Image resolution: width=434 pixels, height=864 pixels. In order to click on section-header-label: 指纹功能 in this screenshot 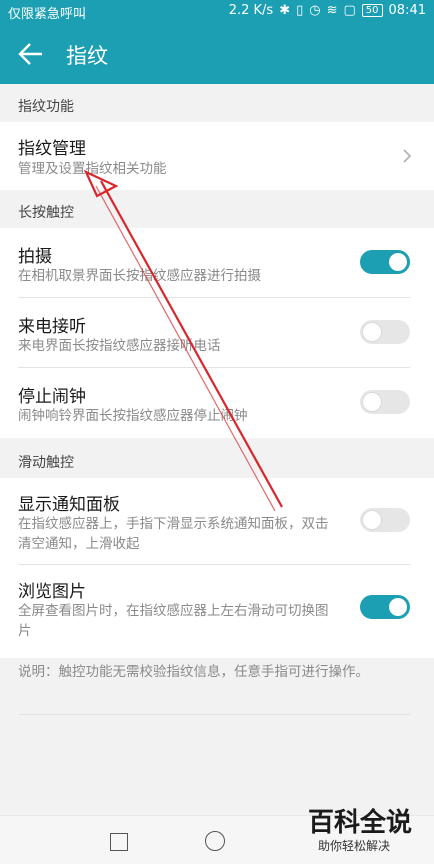, I will do `click(46, 107)`.